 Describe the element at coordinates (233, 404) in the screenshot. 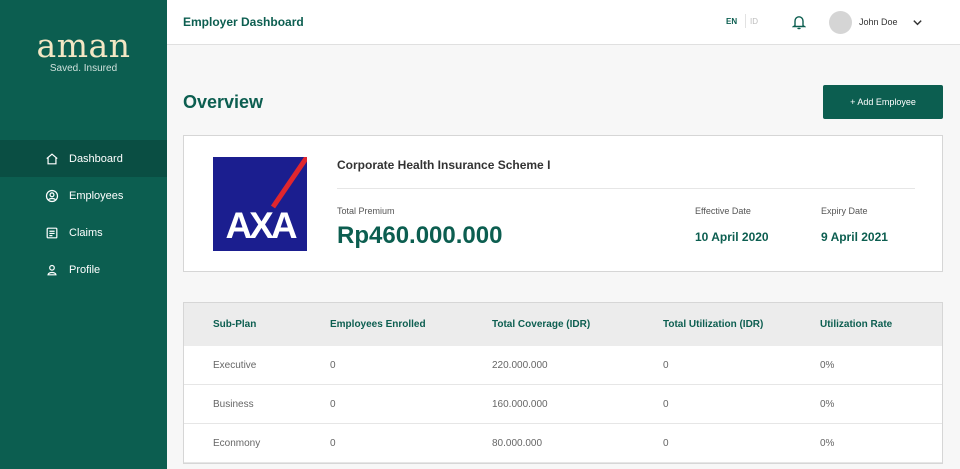

I see `table-cell: Business` at that location.